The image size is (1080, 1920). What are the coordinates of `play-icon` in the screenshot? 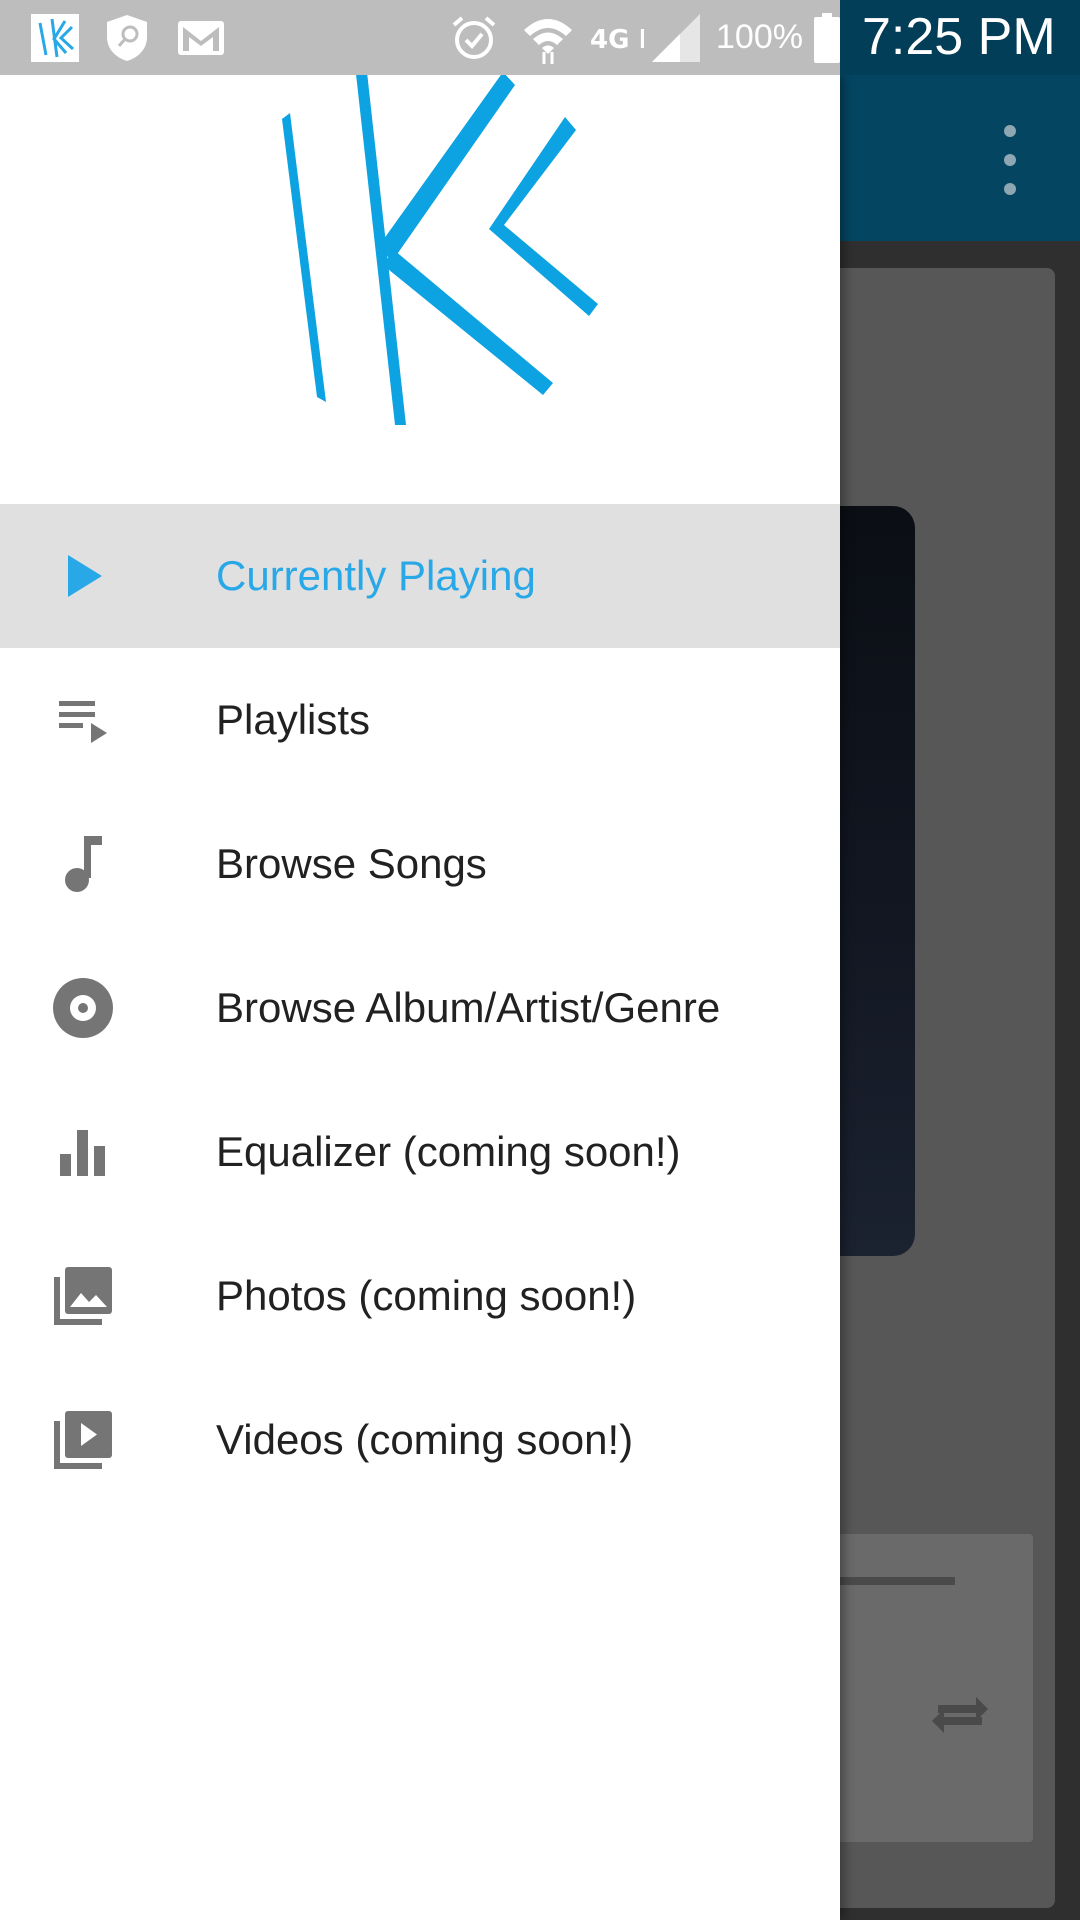 It's located at (83, 576).